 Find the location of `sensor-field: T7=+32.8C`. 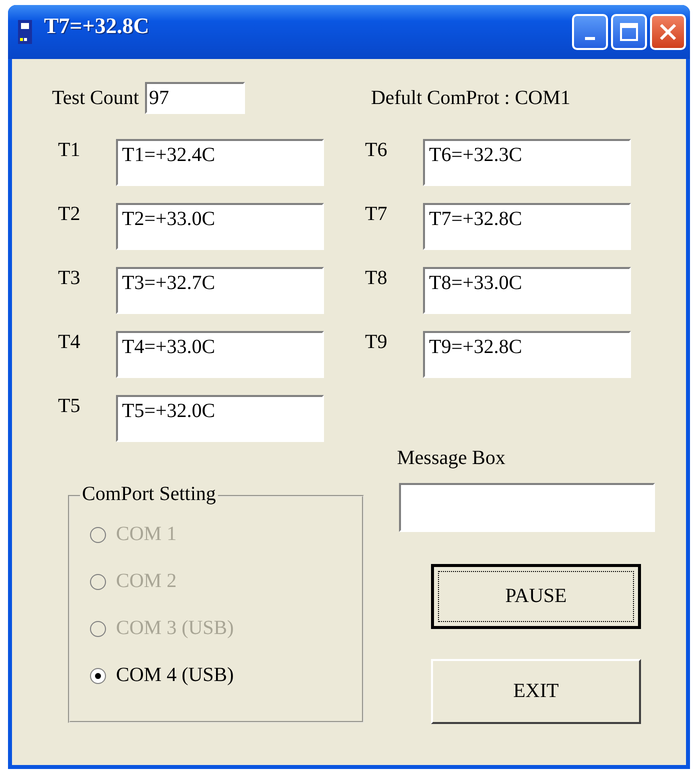

sensor-field: T7=+32.8C is located at coordinates (527, 226).